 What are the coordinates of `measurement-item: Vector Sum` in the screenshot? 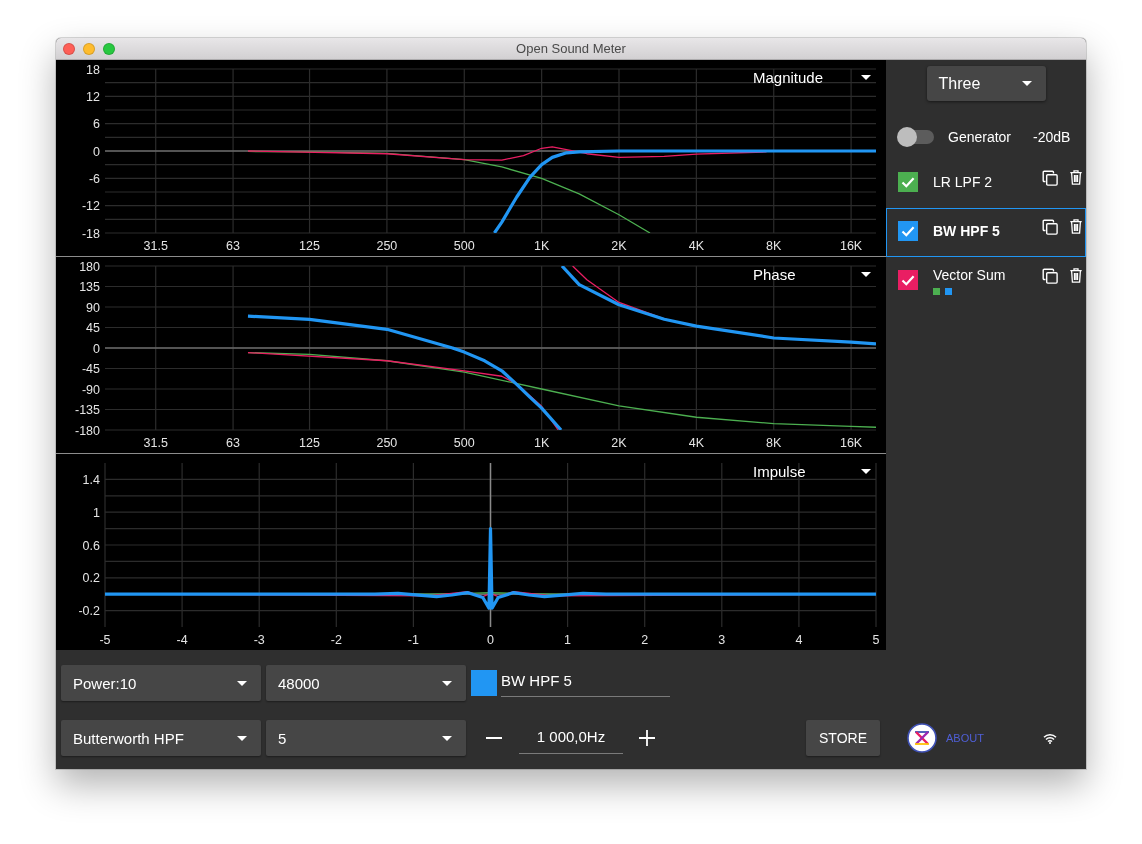 It's located at (986, 281).